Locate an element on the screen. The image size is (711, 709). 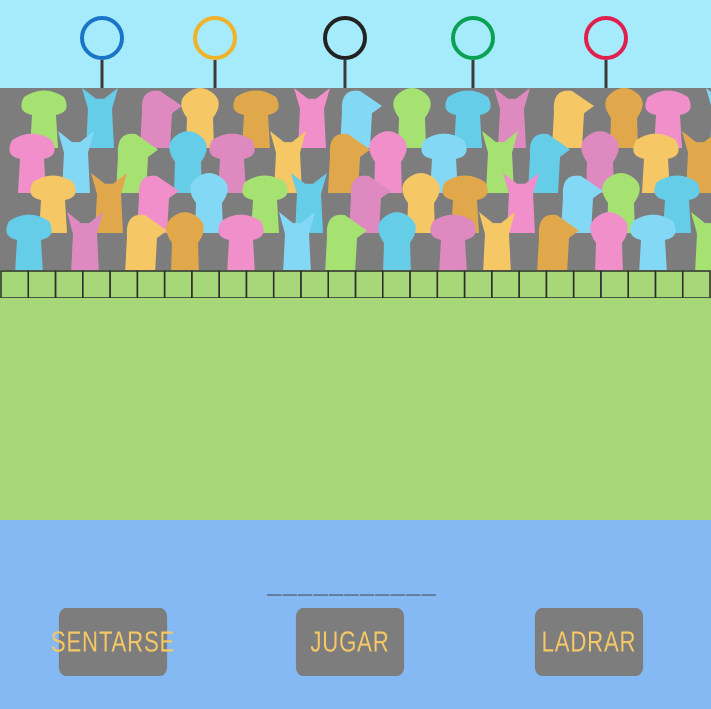
sentarse-button: SENTARSE is located at coordinates (112, 642).